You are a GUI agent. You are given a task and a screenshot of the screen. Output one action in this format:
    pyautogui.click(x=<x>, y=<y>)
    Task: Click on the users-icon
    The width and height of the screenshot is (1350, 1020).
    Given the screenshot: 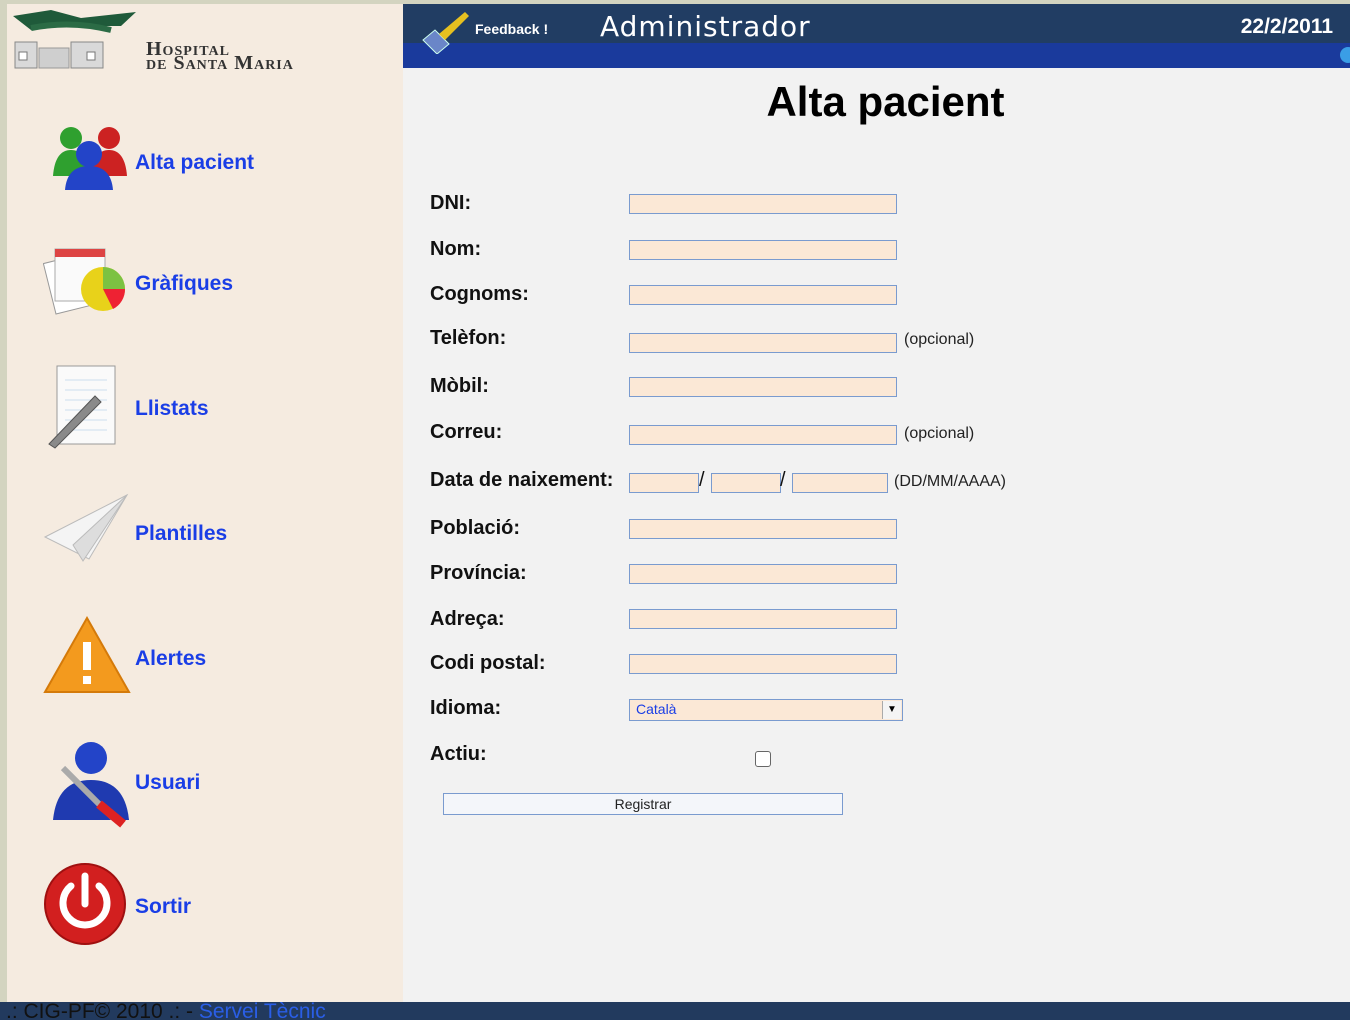 What is the action you would take?
    pyautogui.click(x=90, y=158)
    